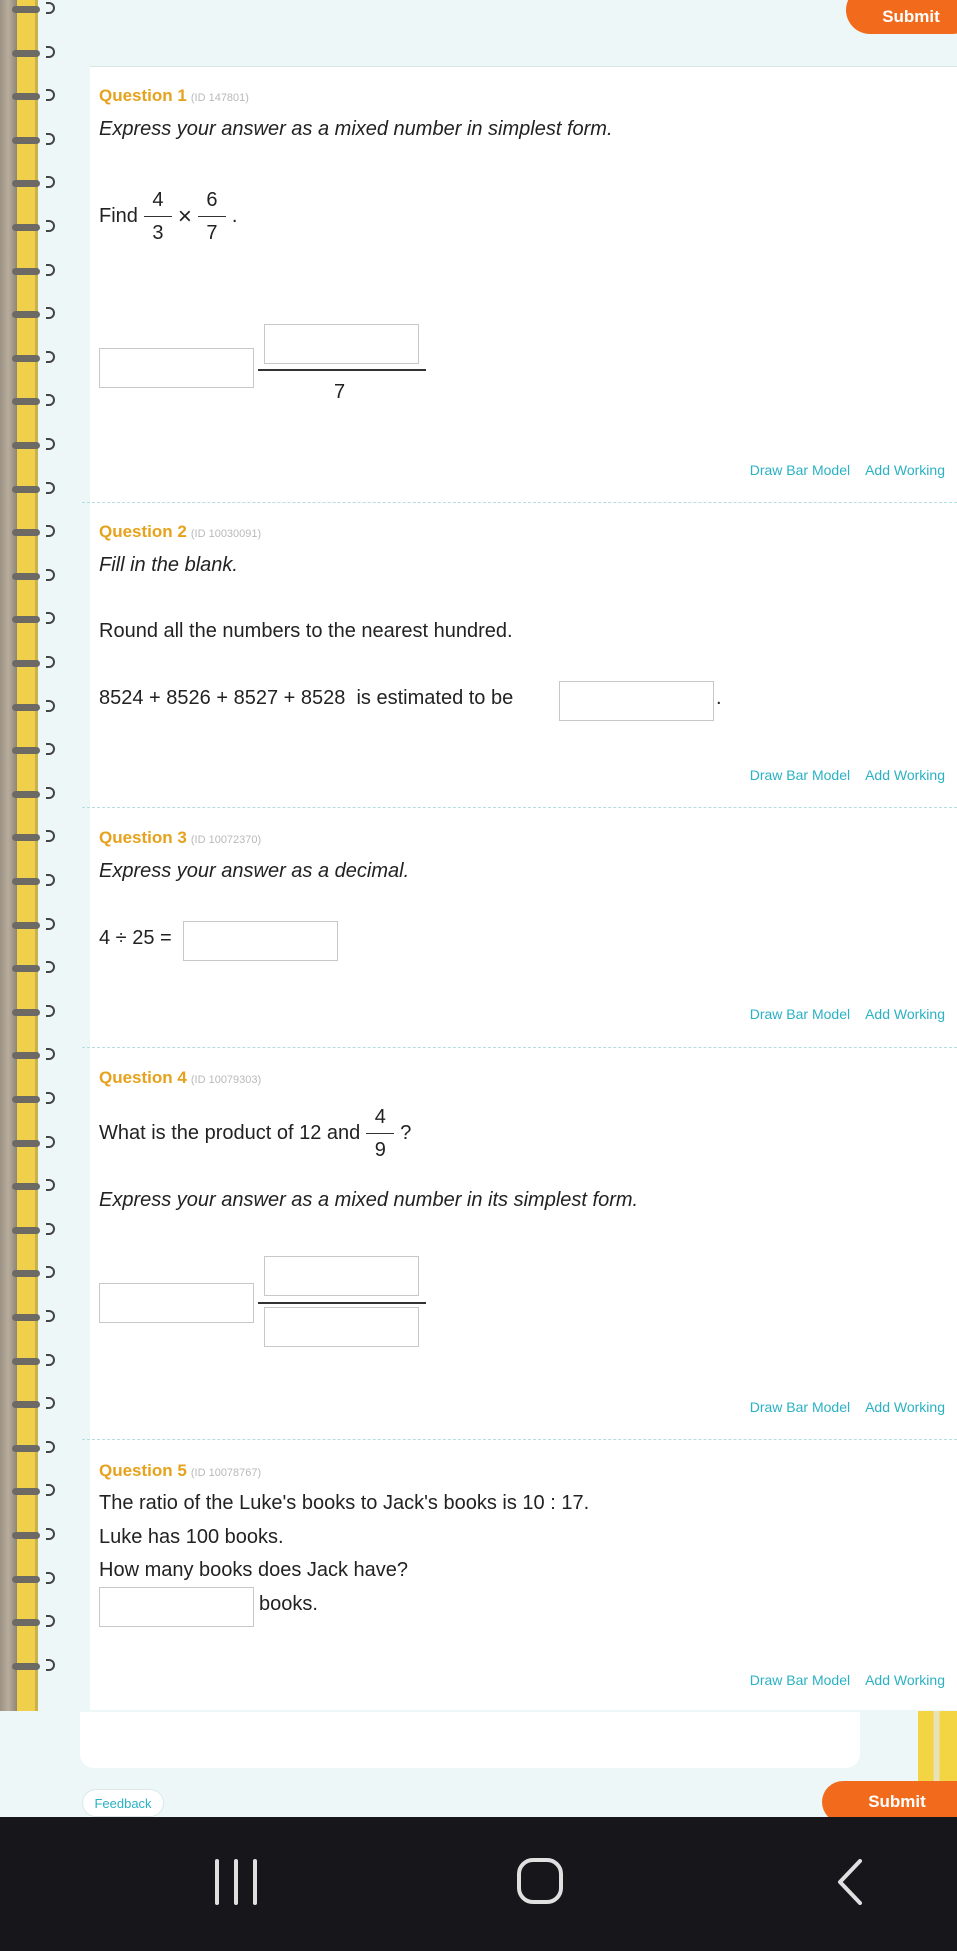 The image size is (957, 1951). I want to click on question-4: Question 4 (ID 10079303), so click(524, 1078).